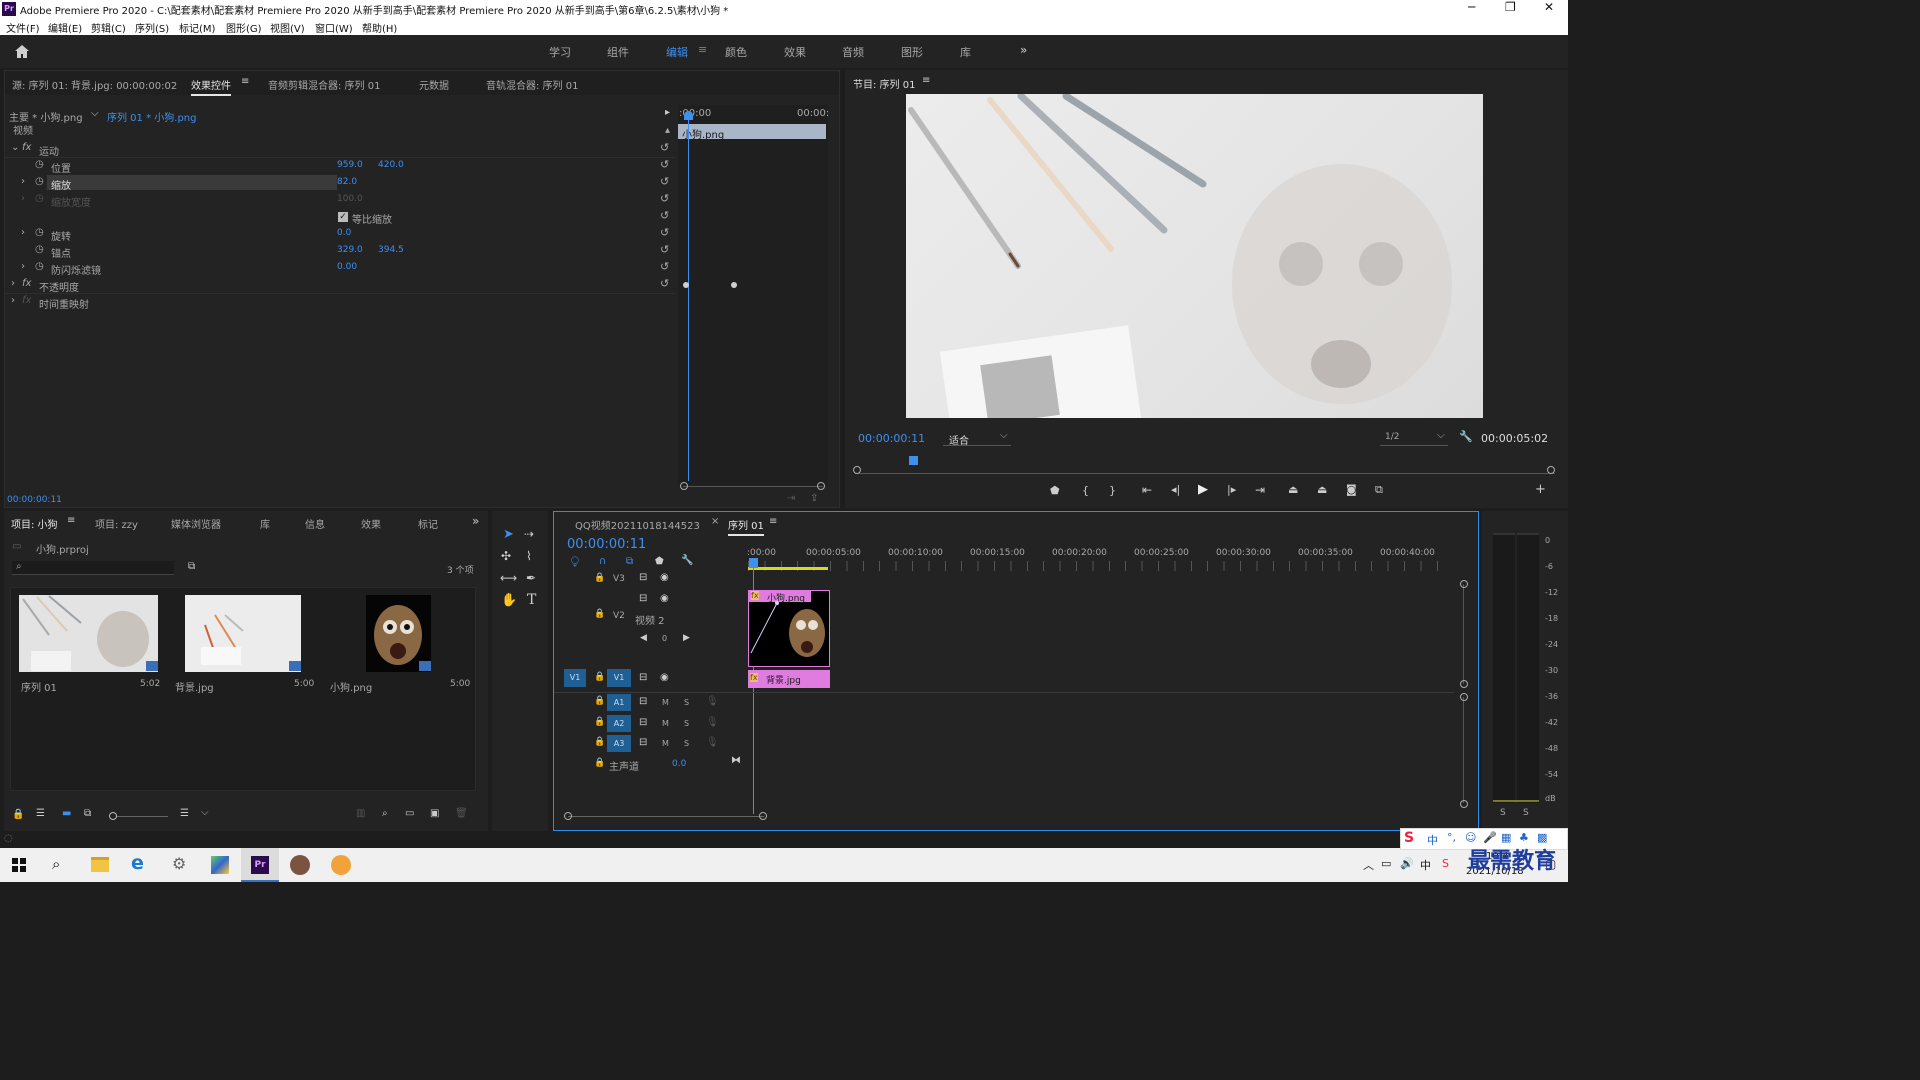 Image resolution: width=1920 pixels, height=1080 pixels. What do you see at coordinates (434, 813) in the screenshot?
I see `new-item-icon: ▣` at bounding box center [434, 813].